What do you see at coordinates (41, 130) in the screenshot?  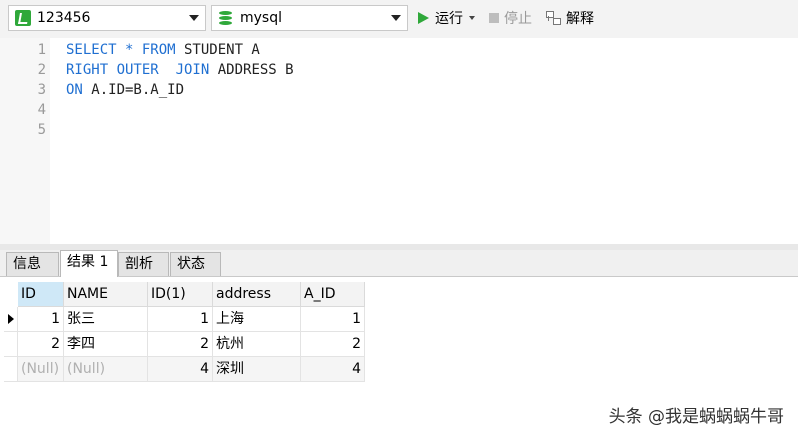 I see `line-number: 5` at bounding box center [41, 130].